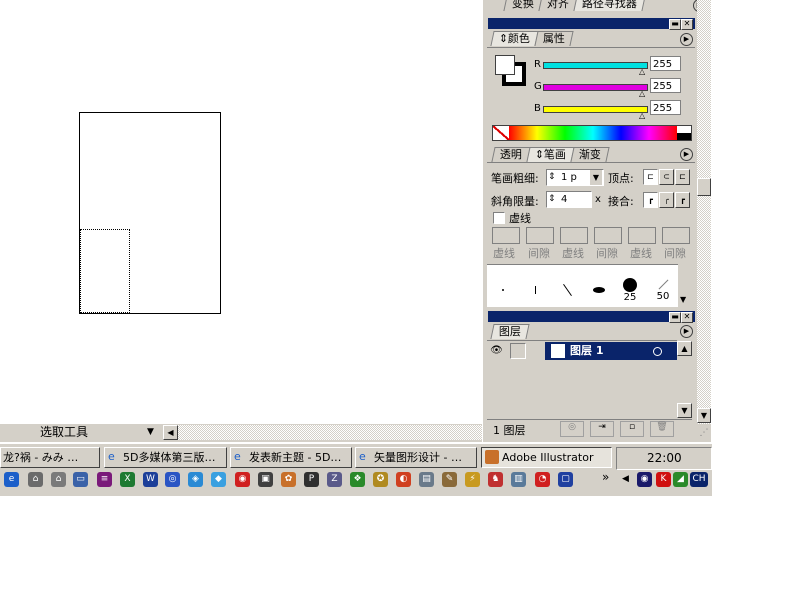  What do you see at coordinates (82, 432) in the screenshot?
I see `tool-status-select: 选取工具 ▼` at bounding box center [82, 432].